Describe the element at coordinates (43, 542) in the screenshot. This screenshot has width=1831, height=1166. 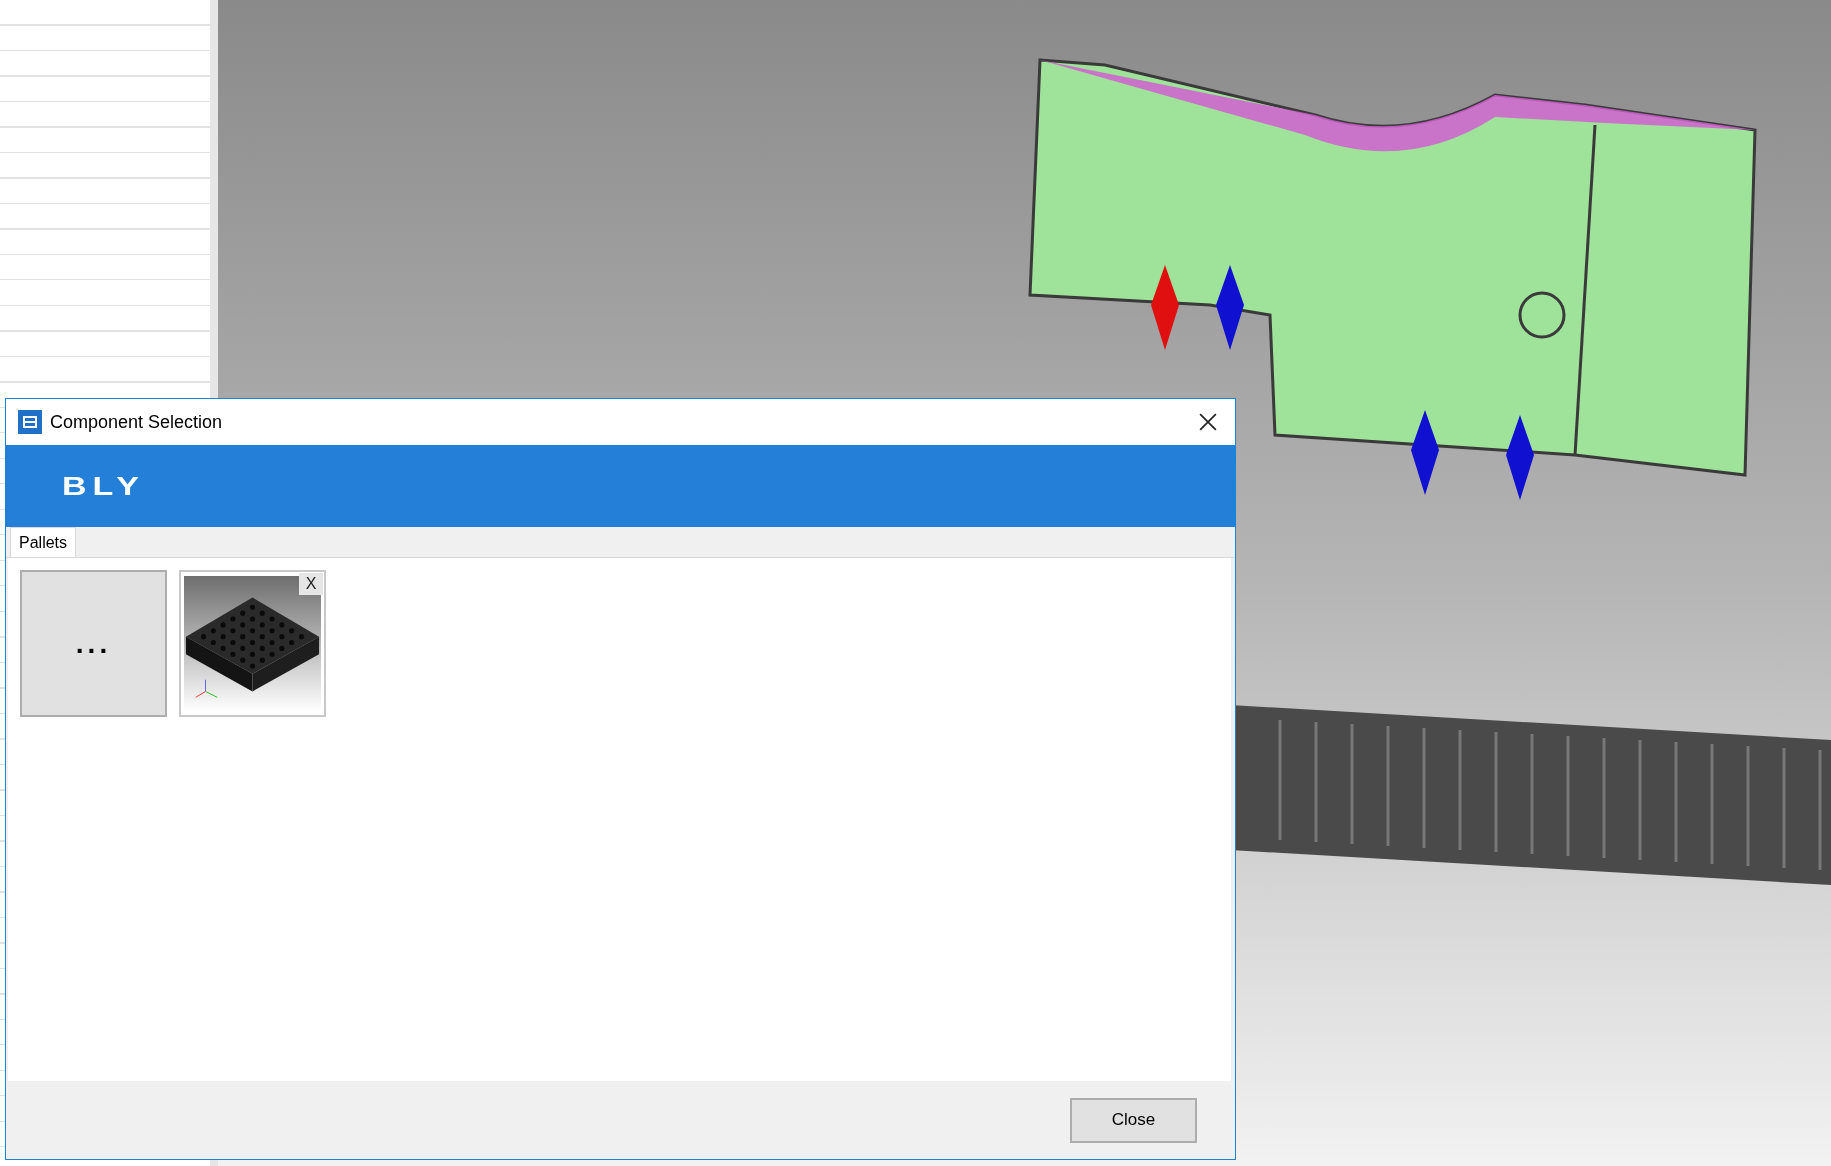
I see `tab: Pallets` at that location.